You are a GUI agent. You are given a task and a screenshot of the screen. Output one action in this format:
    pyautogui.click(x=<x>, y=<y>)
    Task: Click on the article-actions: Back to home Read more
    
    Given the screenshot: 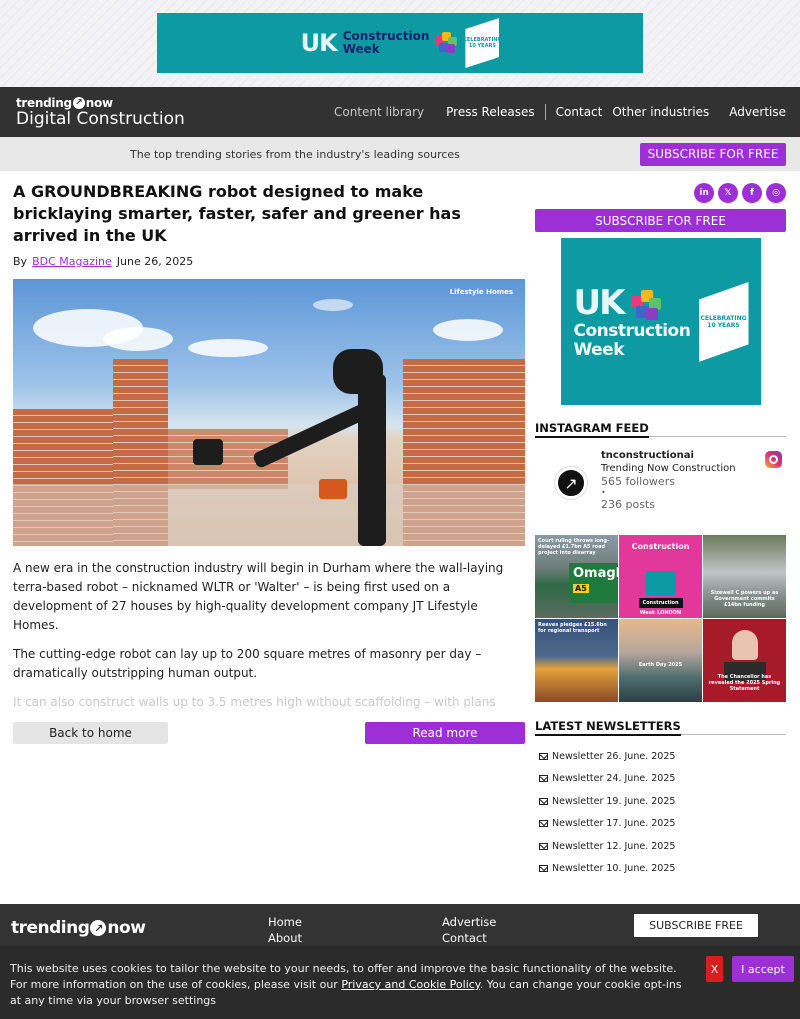 What is the action you would take?
    pyautogui.click(x=269, y=733)
    